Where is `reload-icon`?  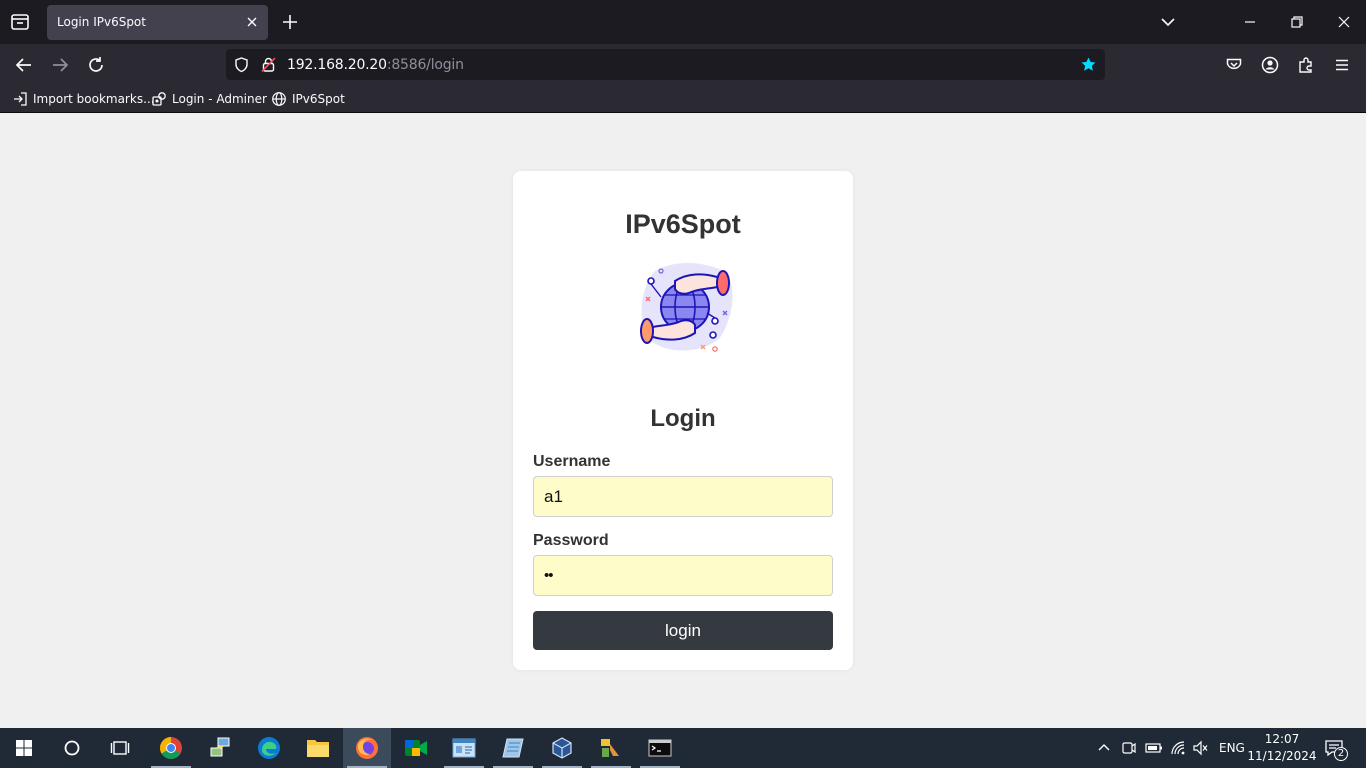 reload-icon is located at coordinates (96, 65).